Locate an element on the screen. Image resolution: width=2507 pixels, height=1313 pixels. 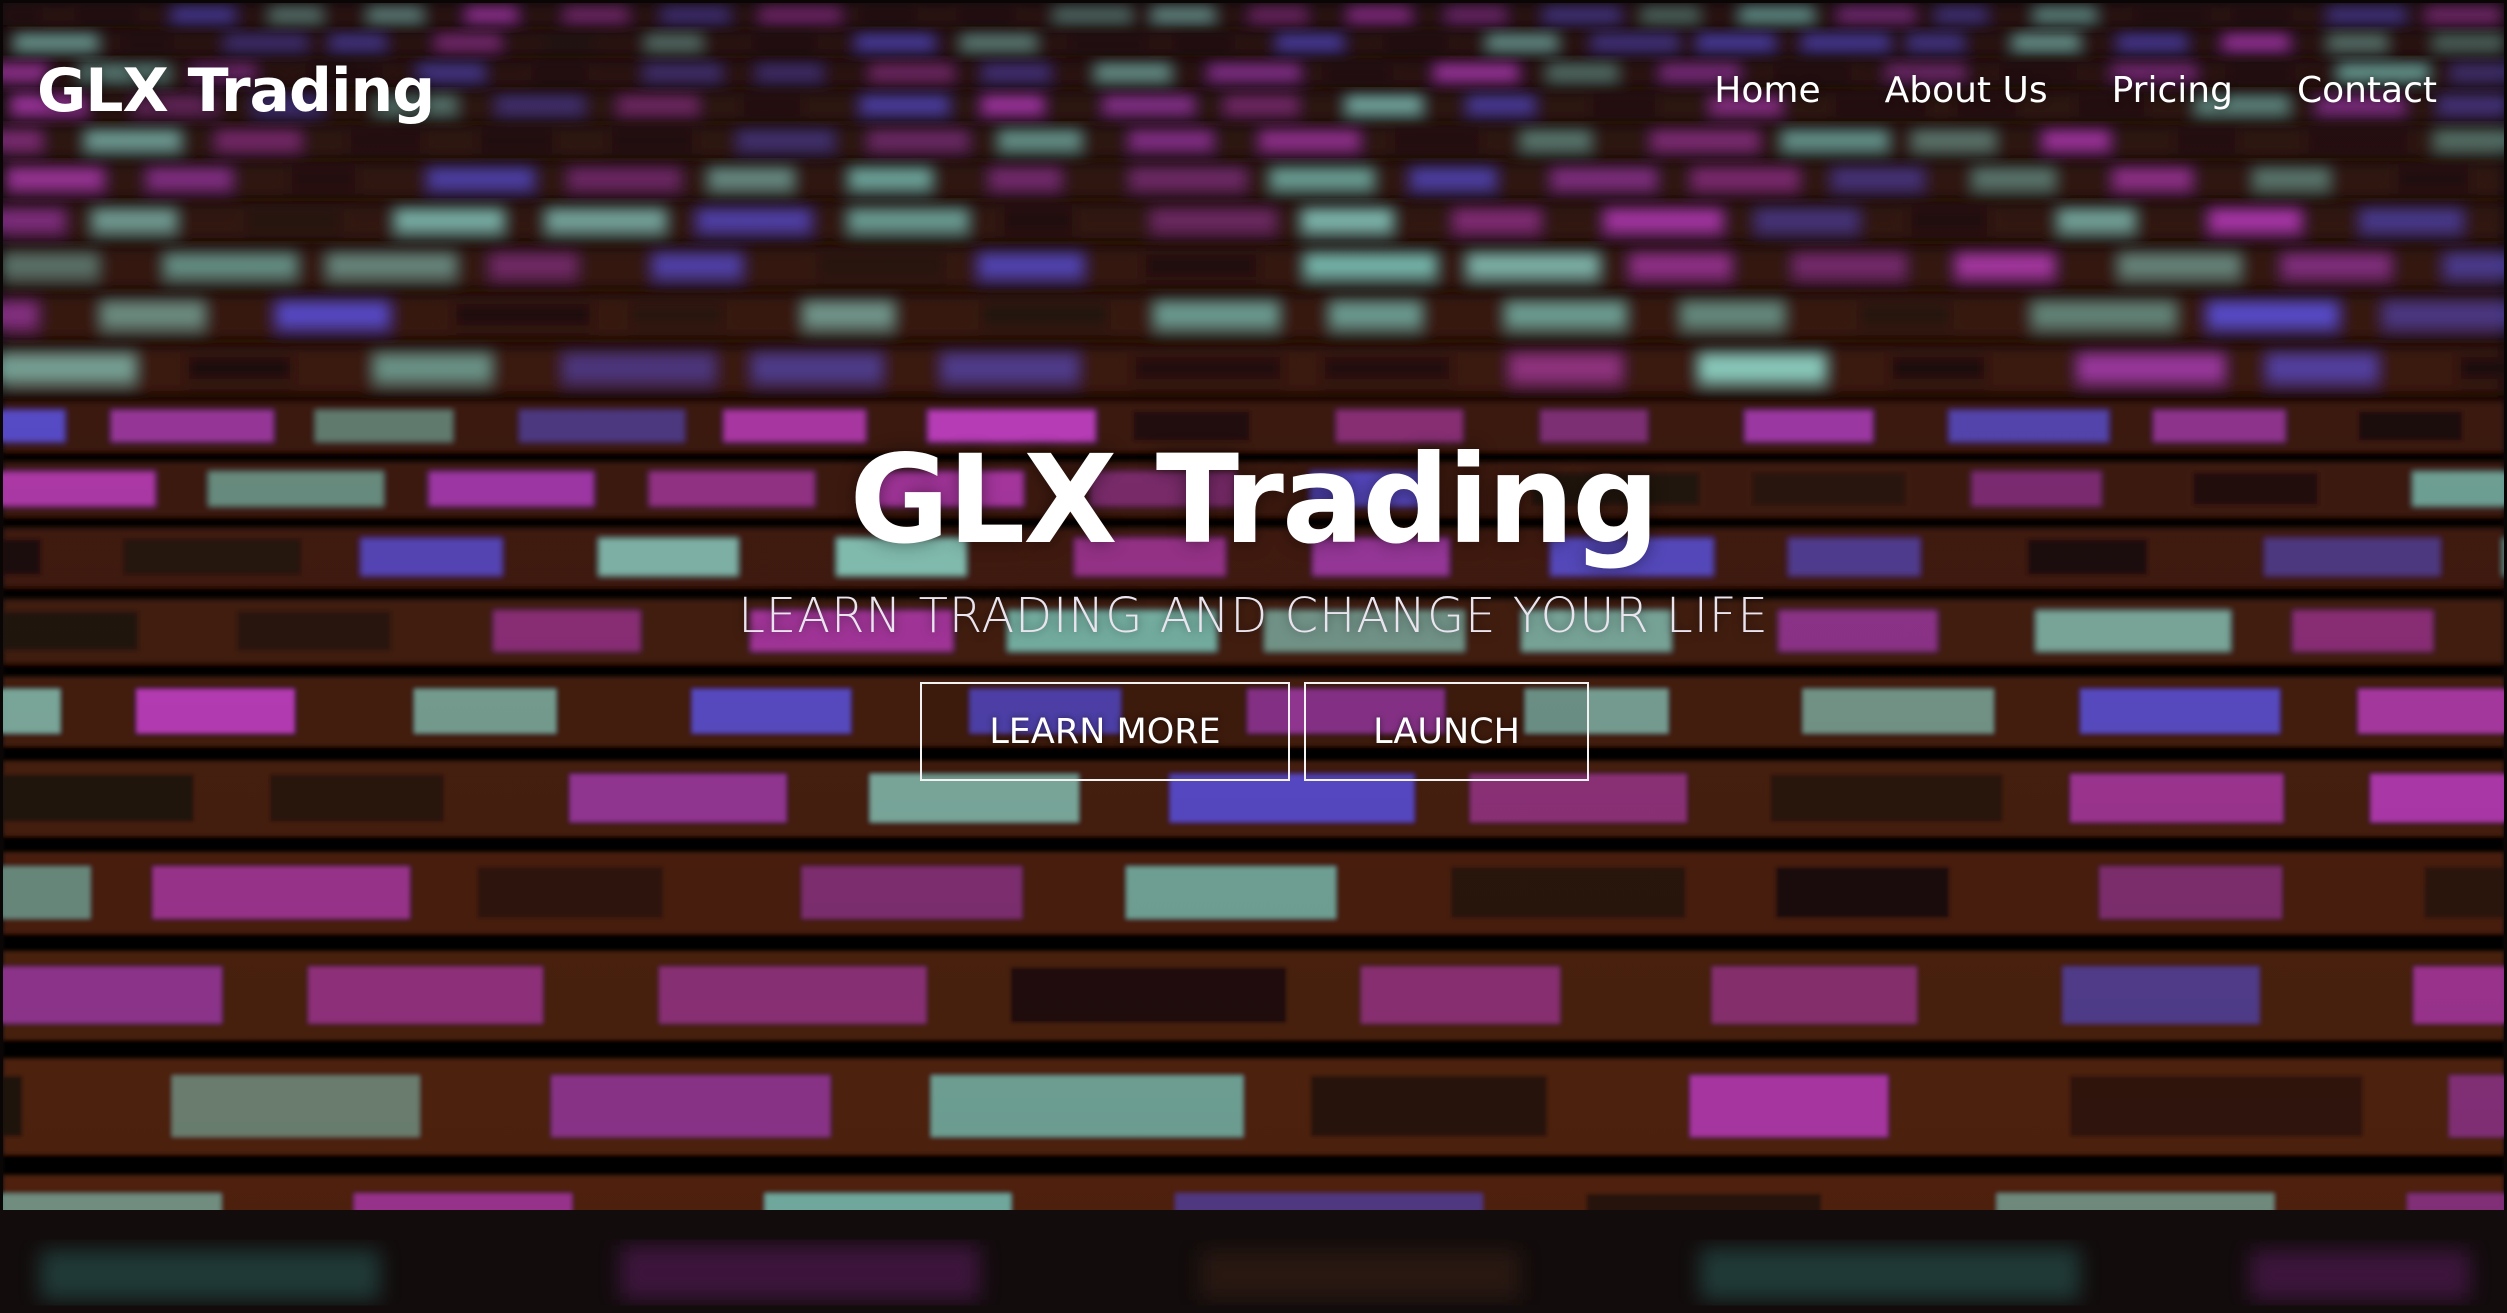
hero-buttons: LEARN MORE LAUNCH is located at coordinates (1253, 731).